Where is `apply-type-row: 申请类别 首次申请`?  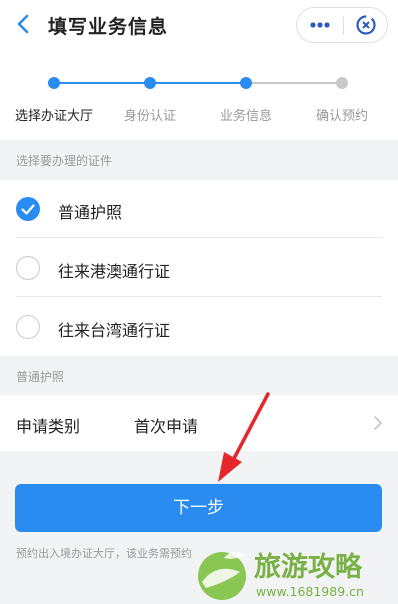
apply-type-row: 申请类别 首次申请 is located at coordinates (199, 423).